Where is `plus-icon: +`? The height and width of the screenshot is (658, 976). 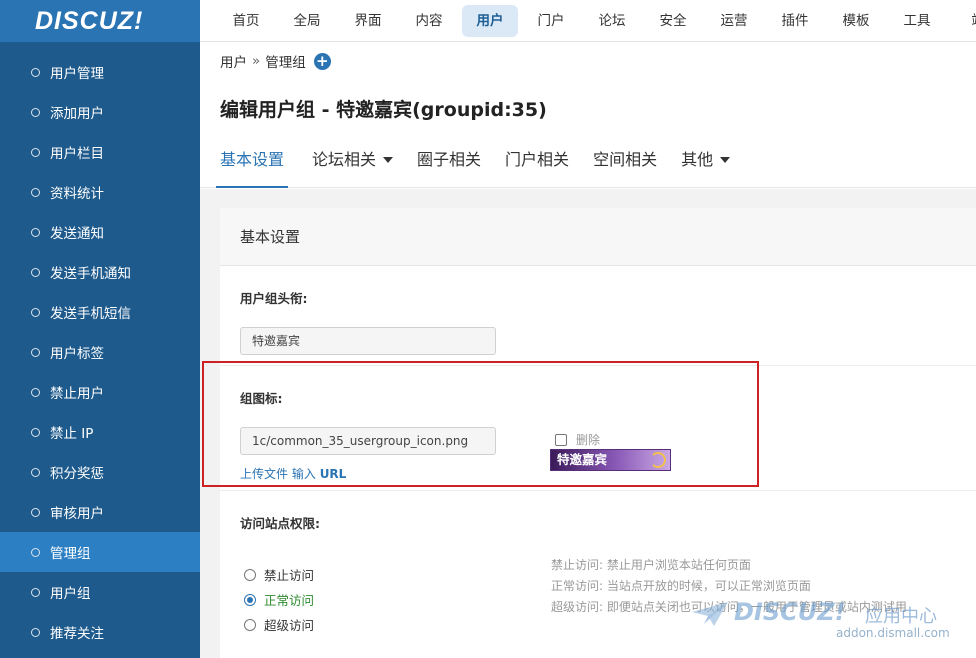 plus-icon: + is located at coordinates (322, 61).